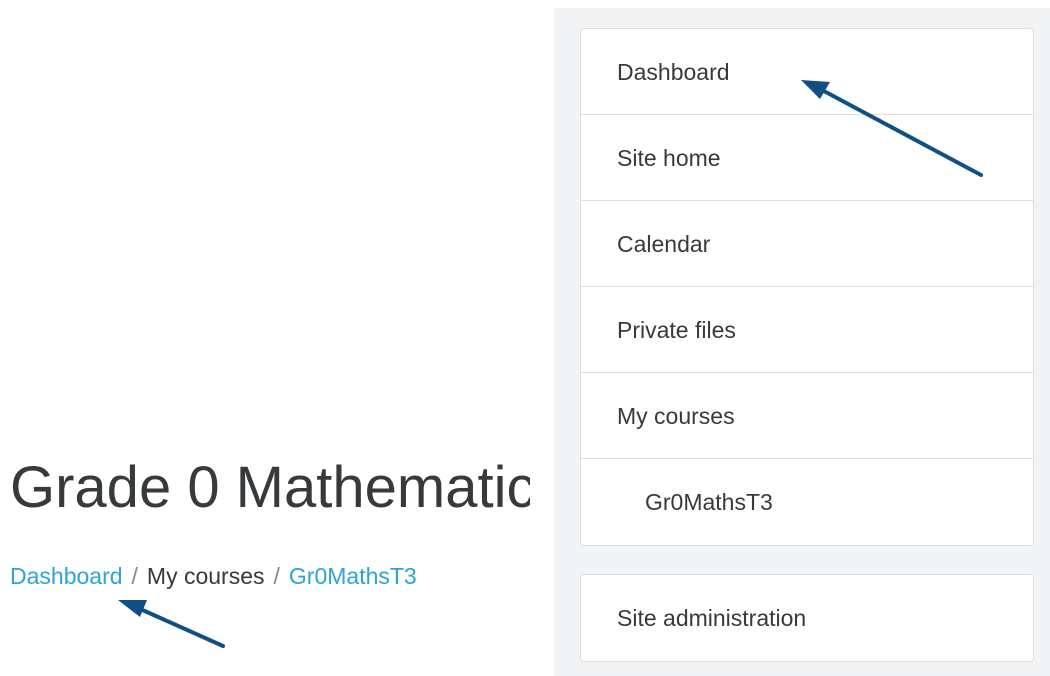  What do you see at coordinates (205, 576) in the screenshot?
I see `breadcrumb-my-courses: My courses` at bounding box center [205, 576].